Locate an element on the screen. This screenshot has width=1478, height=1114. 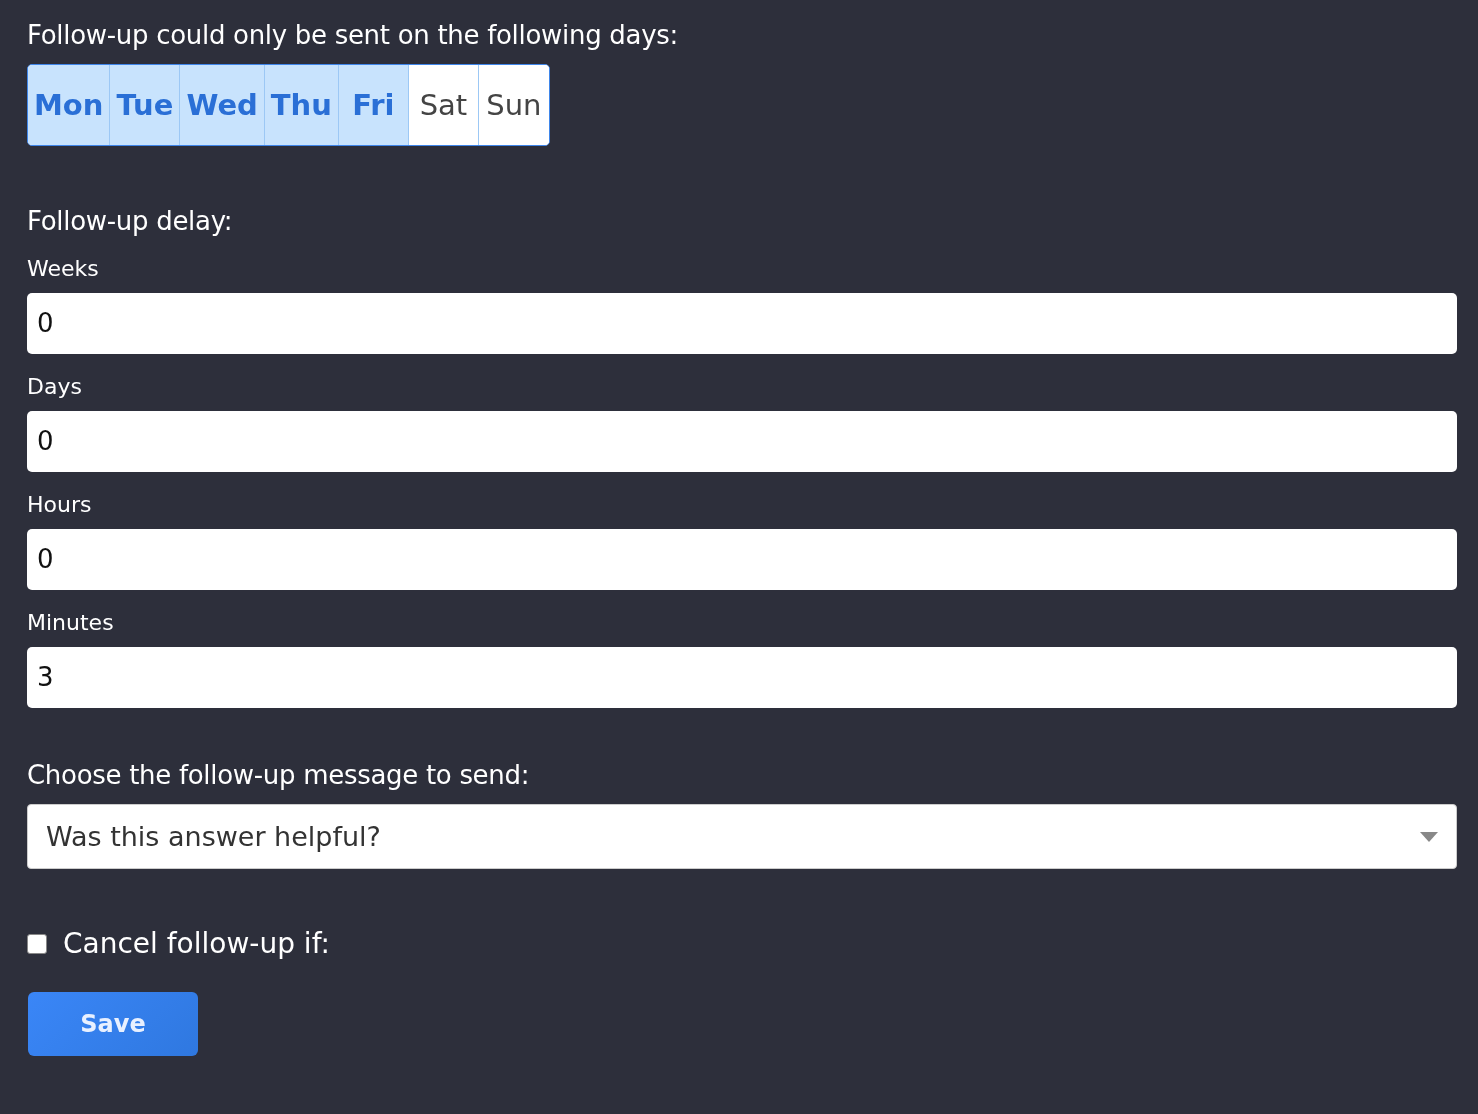
field-label: Minutes is located at coordinates (71, 622).